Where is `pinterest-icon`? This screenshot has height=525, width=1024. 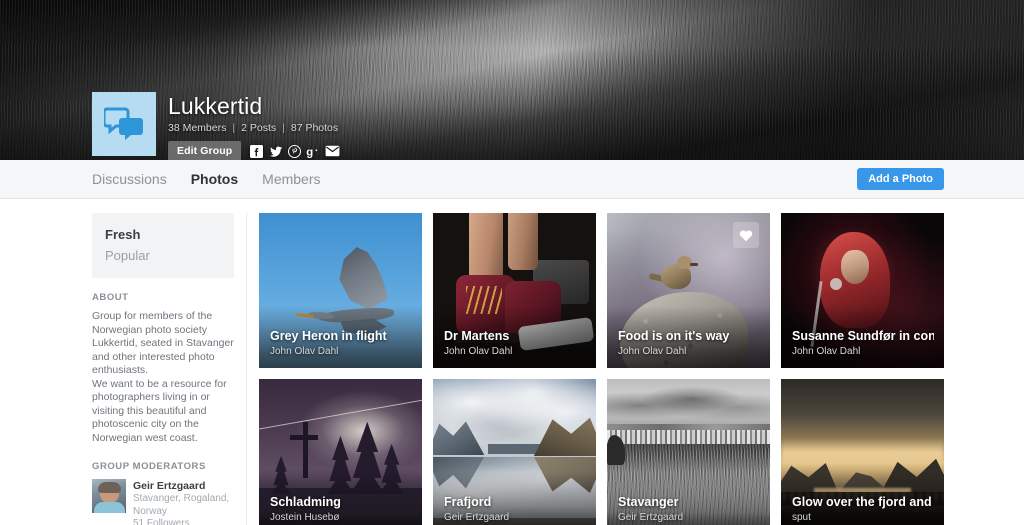
pinterest-icon is located at coordinates (294, 151).